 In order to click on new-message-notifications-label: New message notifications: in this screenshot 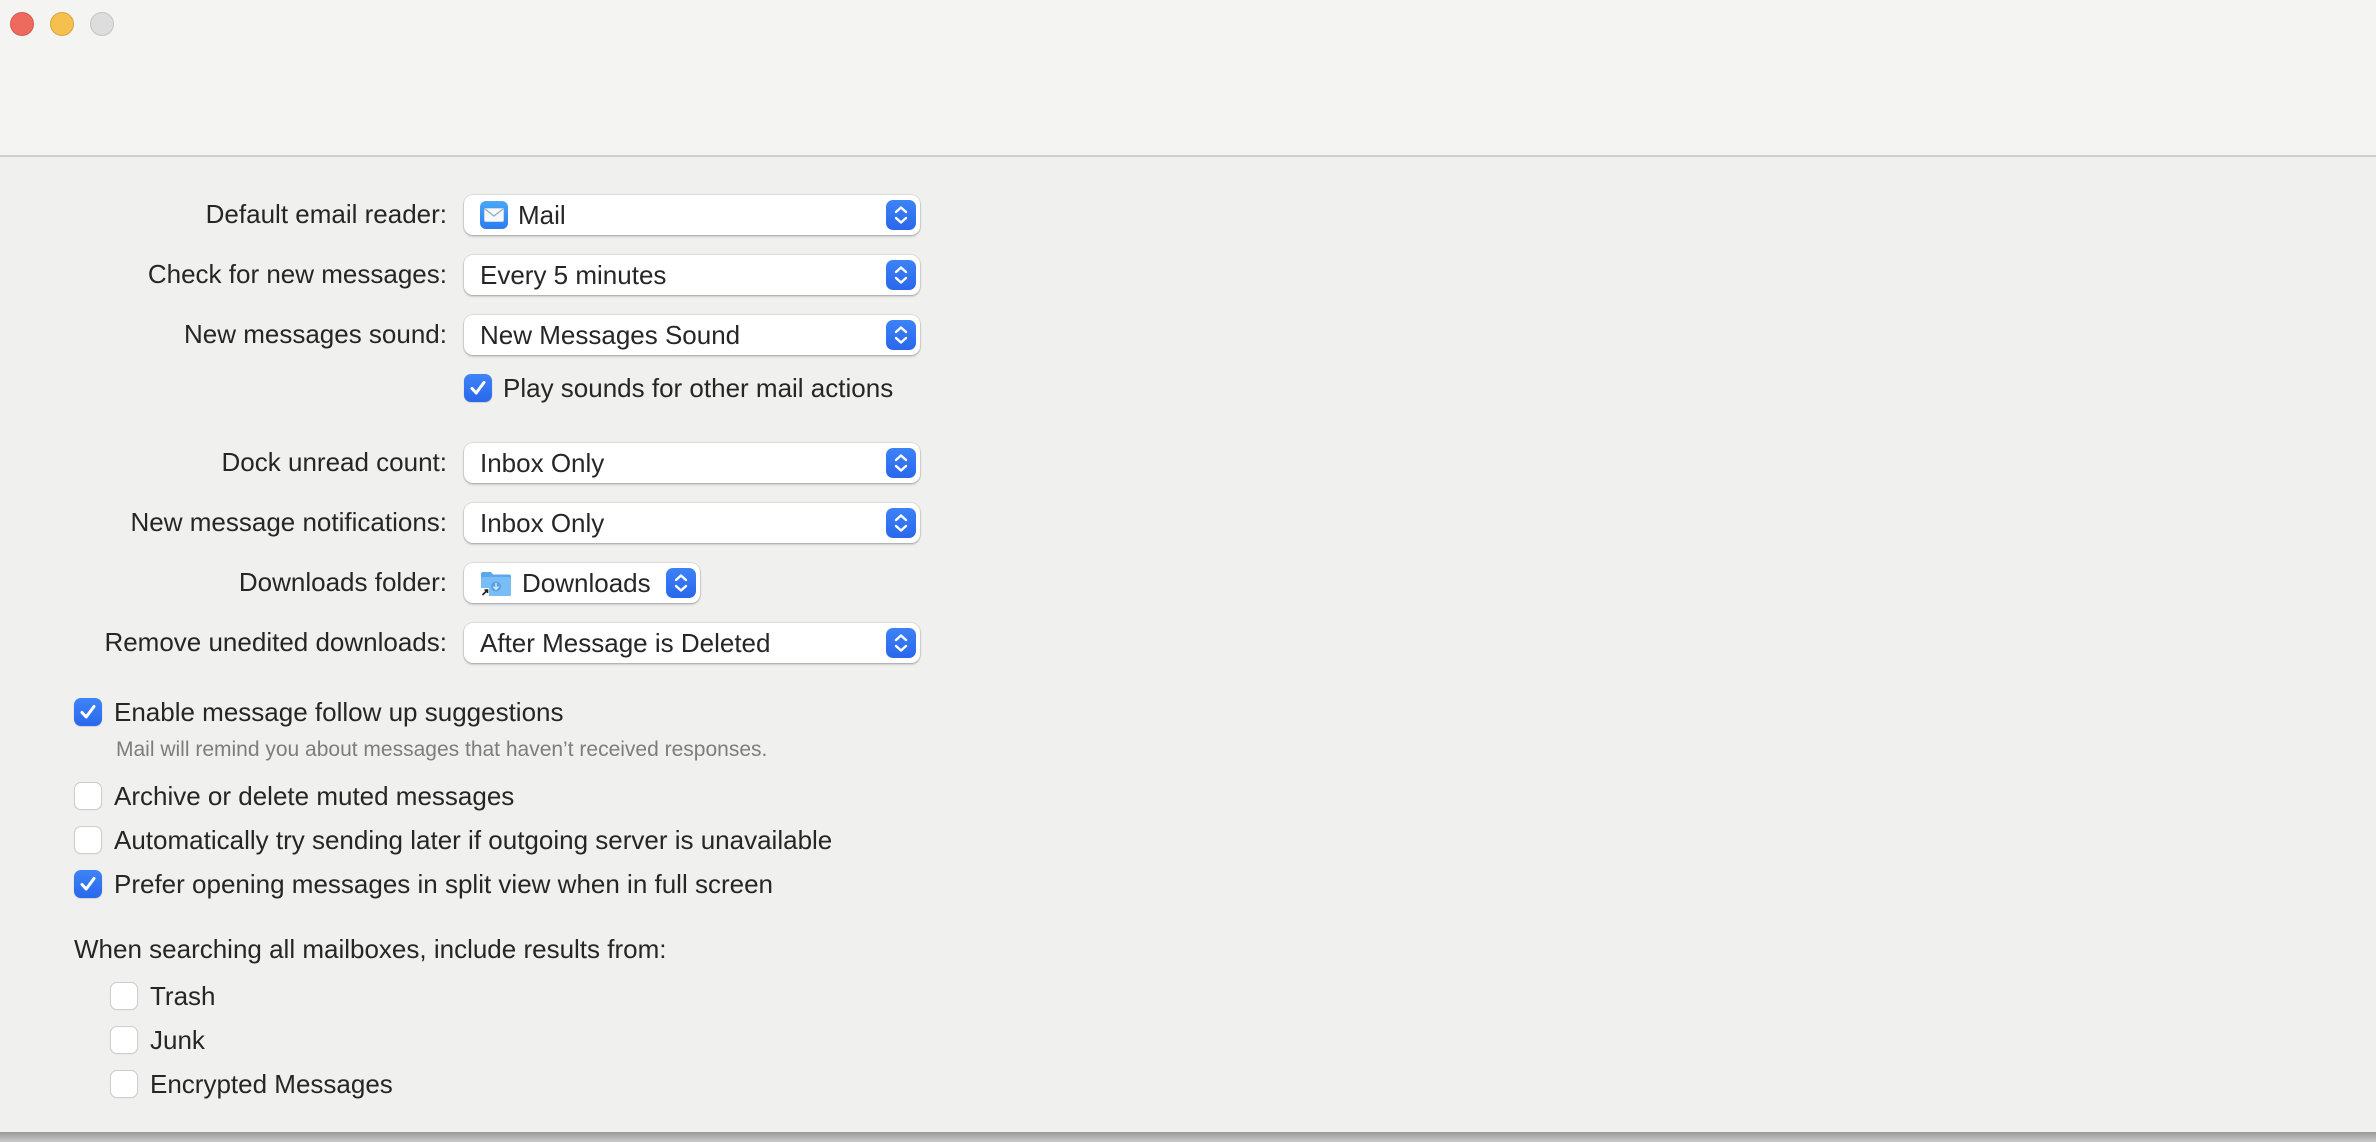, I will do `click(288, 522)`.